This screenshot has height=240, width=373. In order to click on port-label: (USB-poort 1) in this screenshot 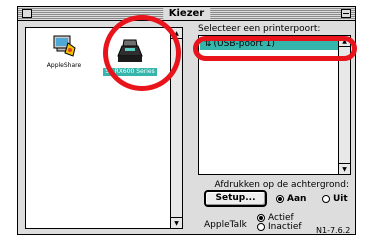, I will do `click(244, 44)`.